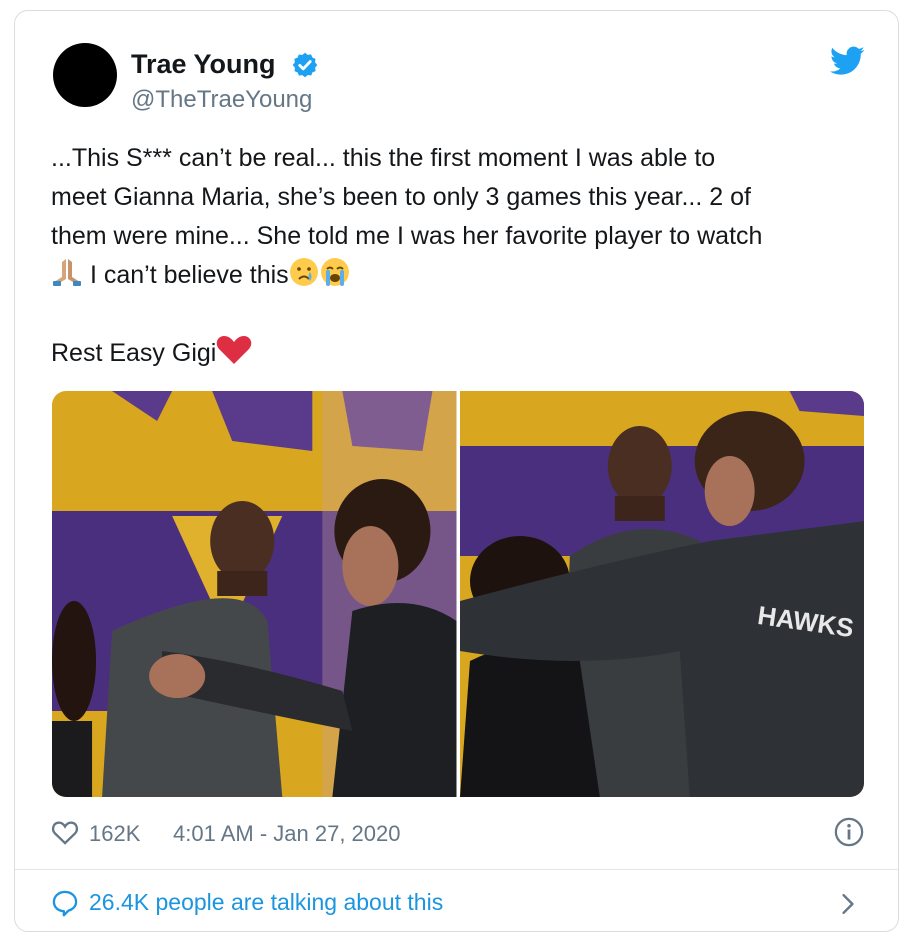 The height and width of the screenshot is (945, 915). I want to click on tweet-spacer, so click(461, 314).